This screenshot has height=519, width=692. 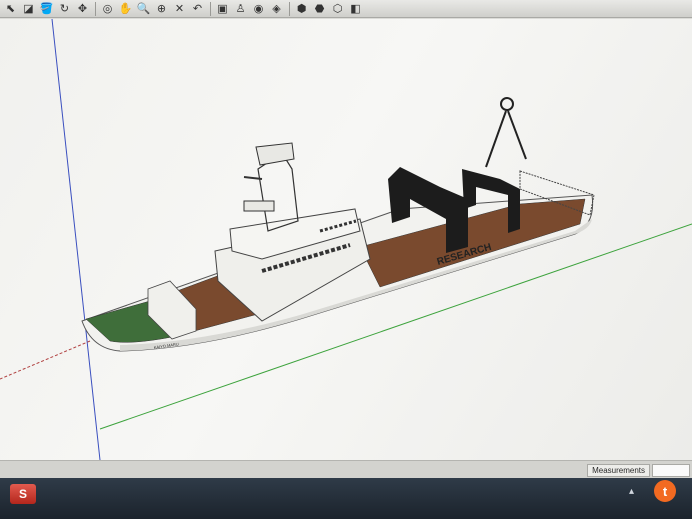 What do you see at coordinates (82, 8) in the screenshot?
I see `move-icon: ✥` at bounding box center [82, 8].